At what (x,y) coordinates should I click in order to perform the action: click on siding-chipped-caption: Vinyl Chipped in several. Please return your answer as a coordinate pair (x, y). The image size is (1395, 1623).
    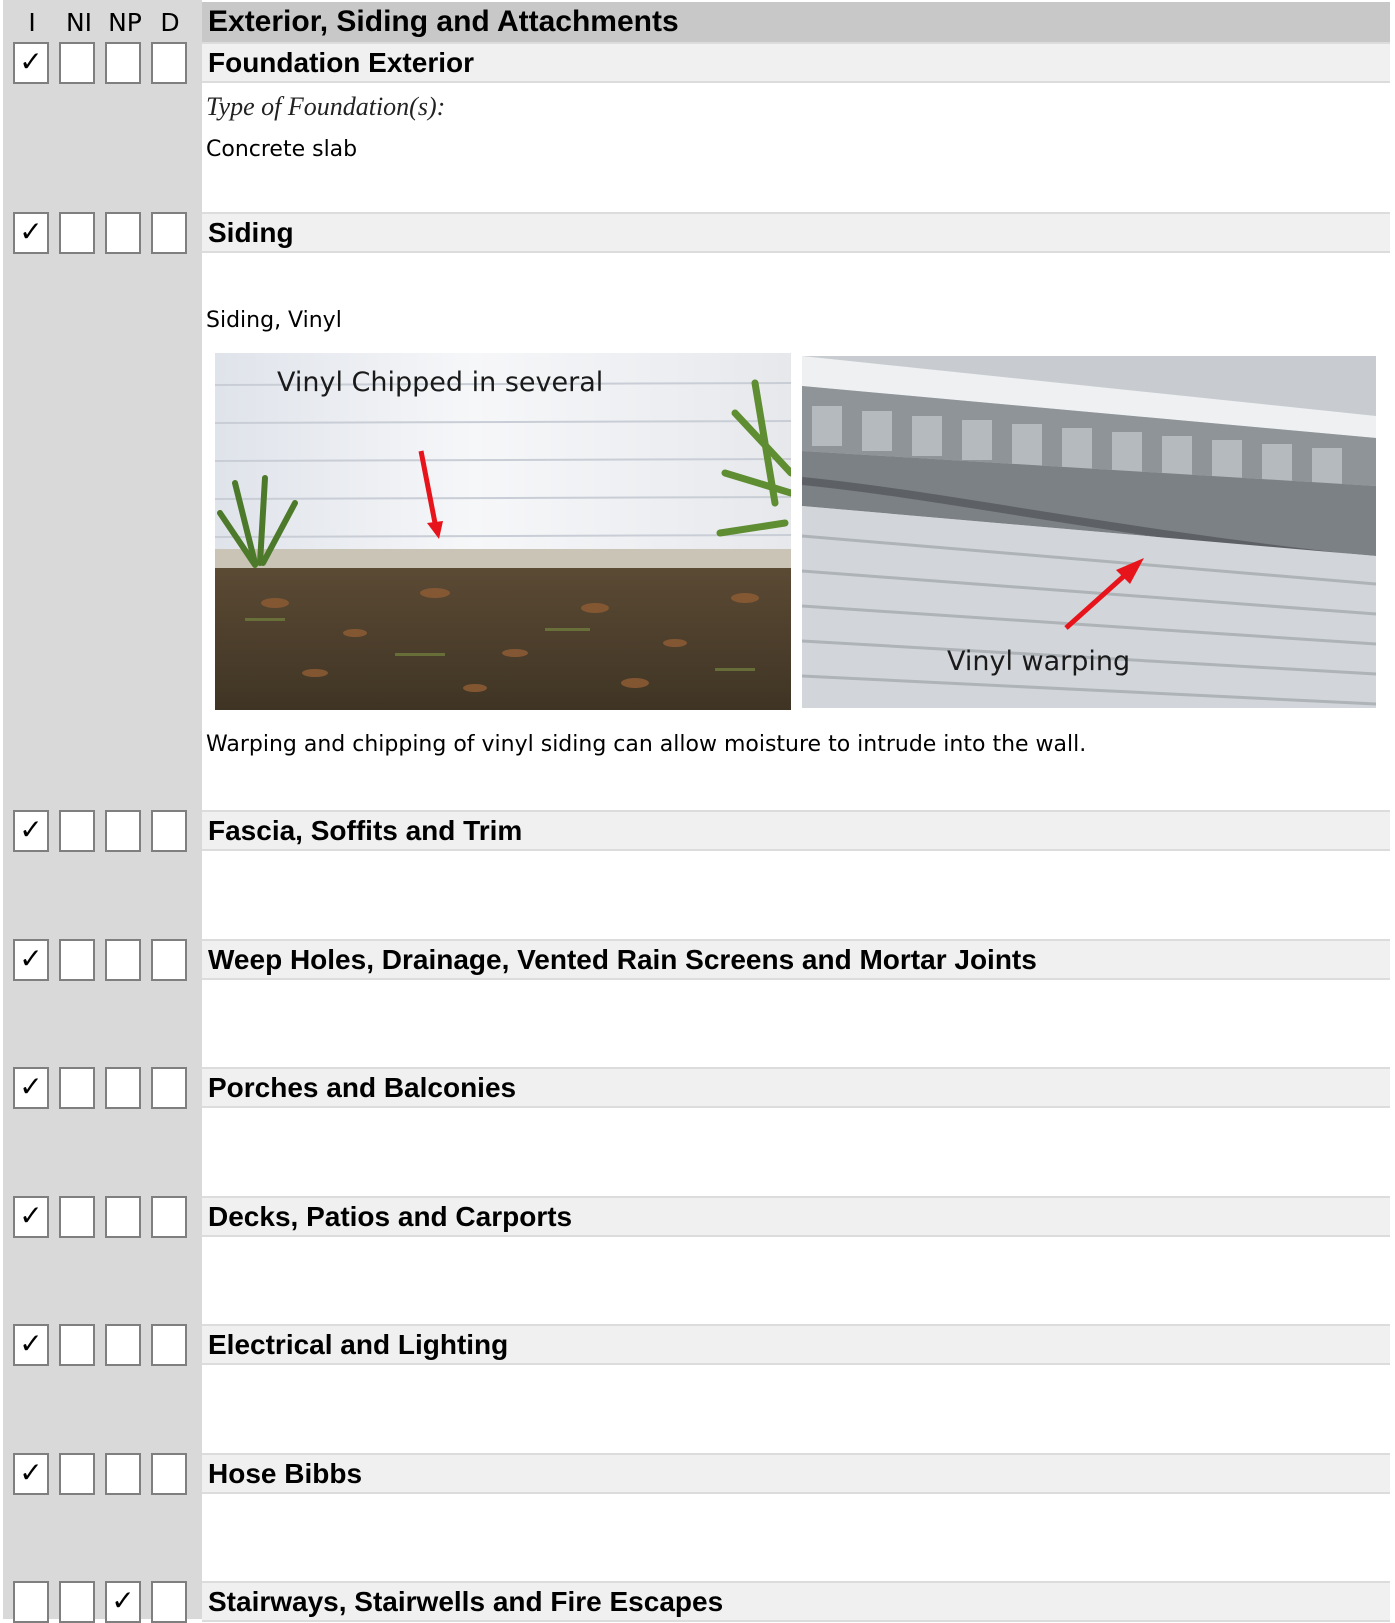
    Looking at the image, I should click on (440, 382).